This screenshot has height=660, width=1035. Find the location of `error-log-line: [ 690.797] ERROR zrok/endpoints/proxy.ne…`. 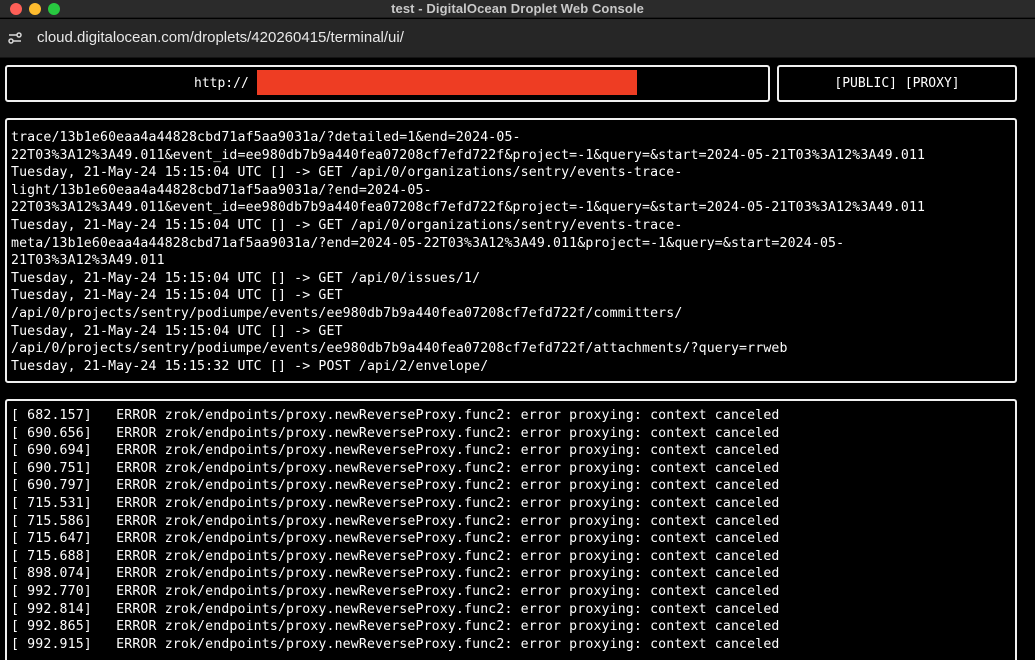

error-log-line: [ 690.797] ERROR zrok/endpoints/proxy.ne… is located at coordinates (395, 486).